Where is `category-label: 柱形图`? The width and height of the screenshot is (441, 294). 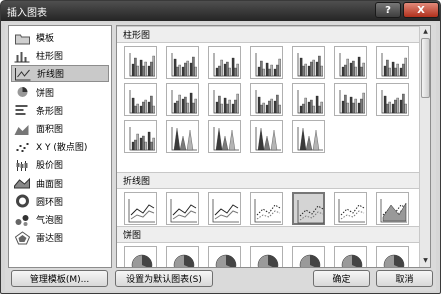 category-label: 柱形图 is located at coordinates (50, 57).